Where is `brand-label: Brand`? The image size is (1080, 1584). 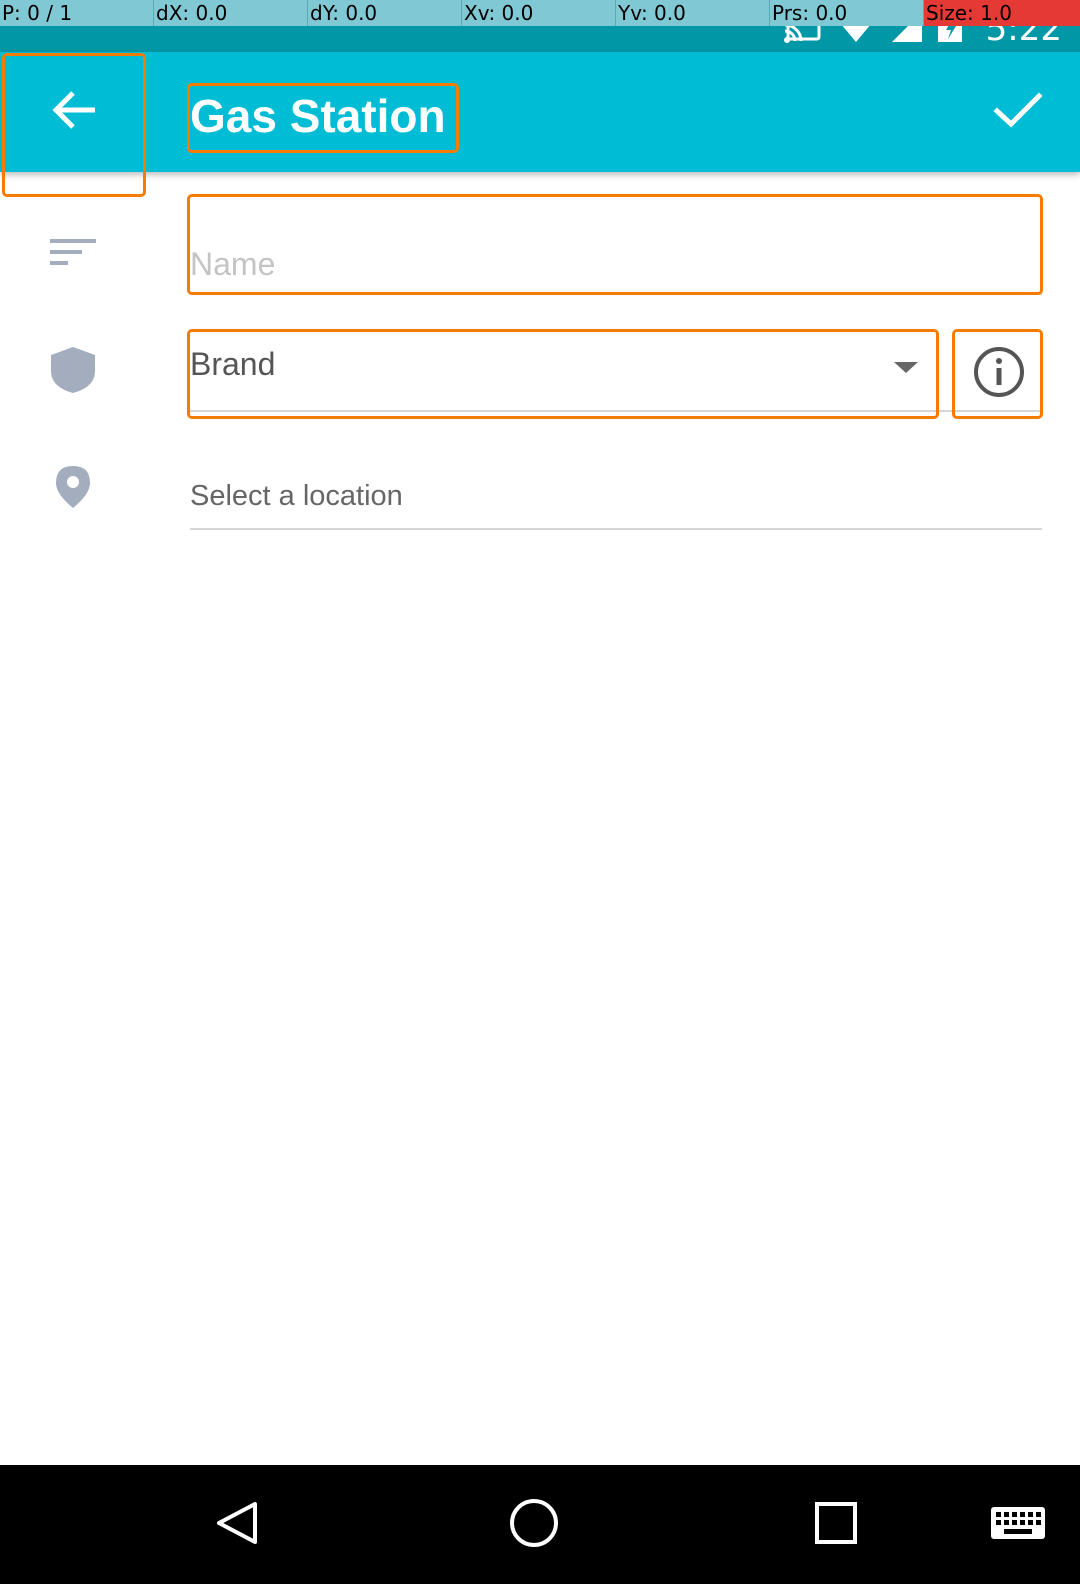
brand-label: Brand is located at coordinates (233, 364).